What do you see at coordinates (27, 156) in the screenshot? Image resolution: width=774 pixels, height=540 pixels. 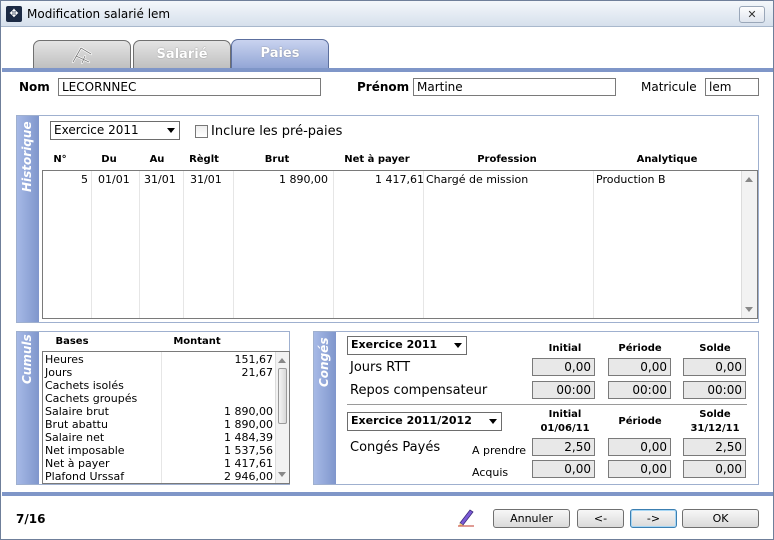 I see `historique-title: Historique` at bounding box center [27, 156].